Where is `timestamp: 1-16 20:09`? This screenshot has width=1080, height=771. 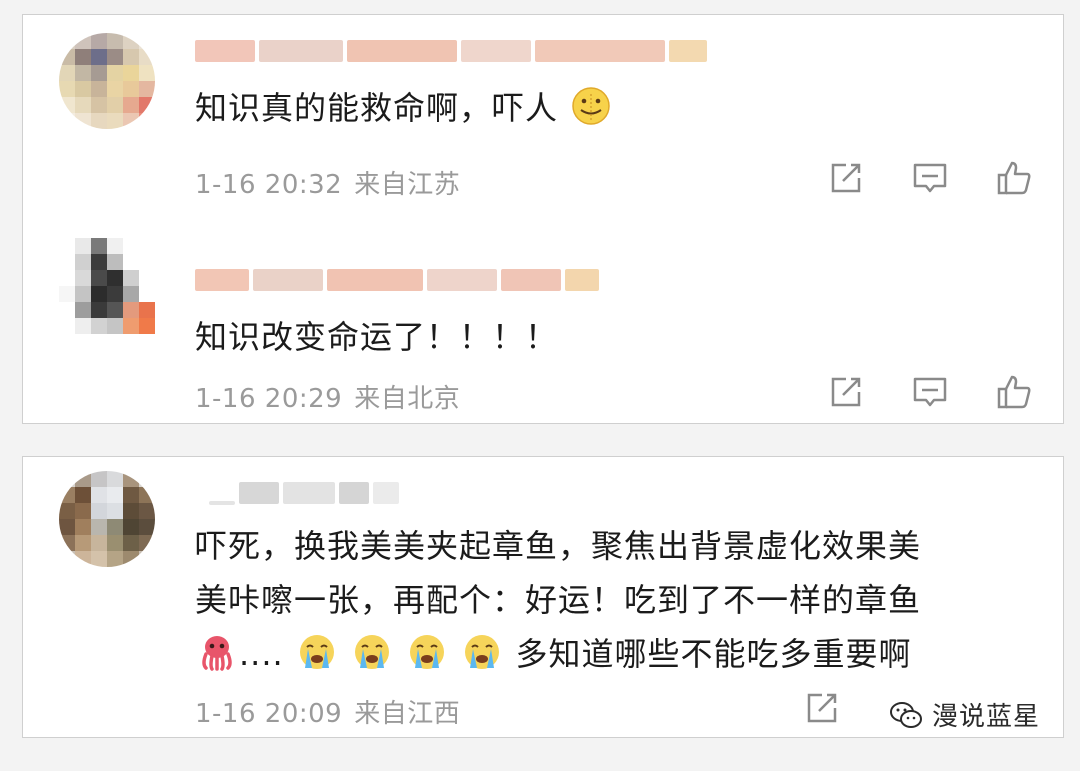
timestamp: 1-16 20:09 is located at coordinates (269, 714).